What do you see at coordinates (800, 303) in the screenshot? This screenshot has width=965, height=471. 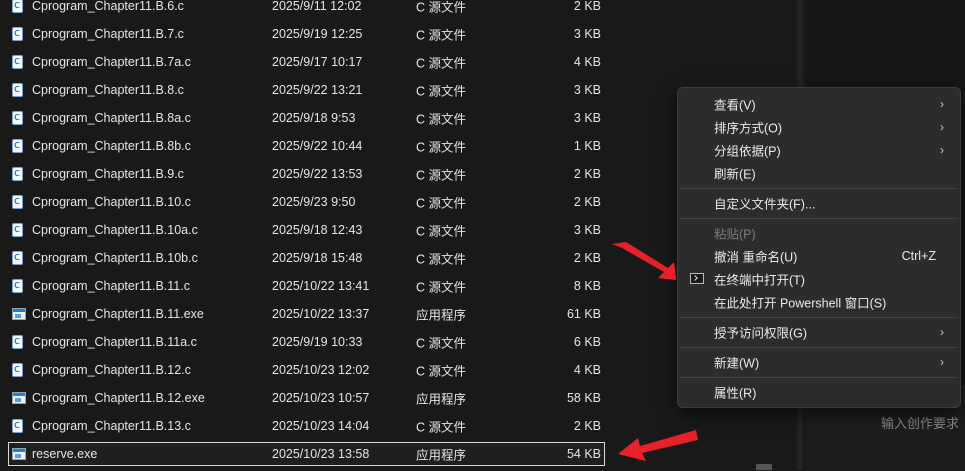 I see `menu-label: 在此处打开 Powershell 窗口(S)` at bounding box center [800, 303].